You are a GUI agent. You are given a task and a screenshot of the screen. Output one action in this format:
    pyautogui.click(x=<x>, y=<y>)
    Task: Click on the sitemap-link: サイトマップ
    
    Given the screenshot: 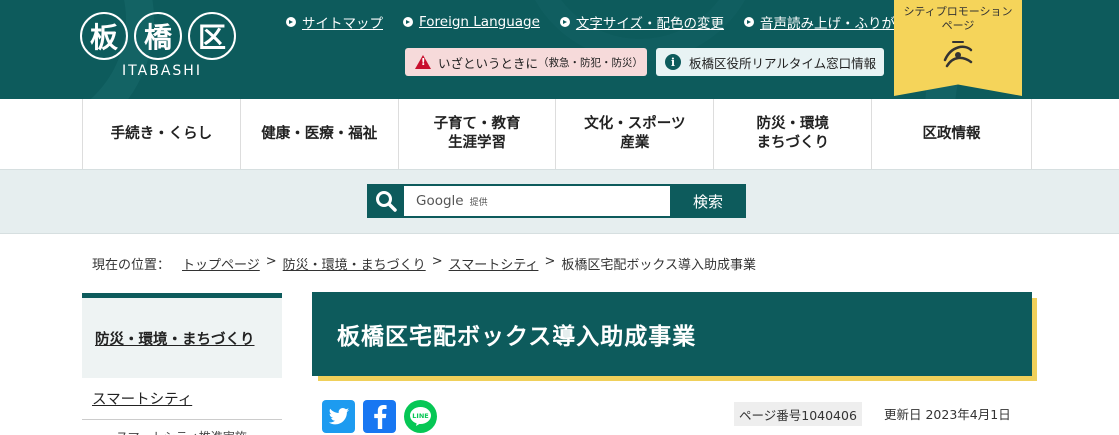 What is the action you would take?
    pyautogui.click(x=334, y=22)
    